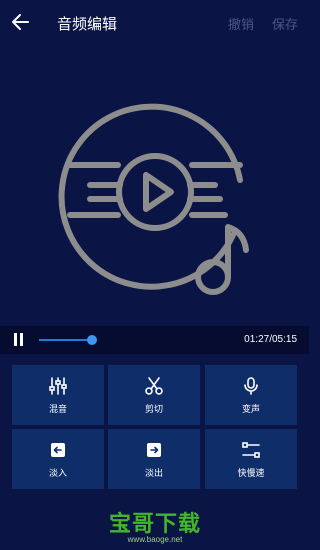  Describe the element at coordinates (153, 473) in the screenshot. I see `fade-out-label: 淡出` at that location.